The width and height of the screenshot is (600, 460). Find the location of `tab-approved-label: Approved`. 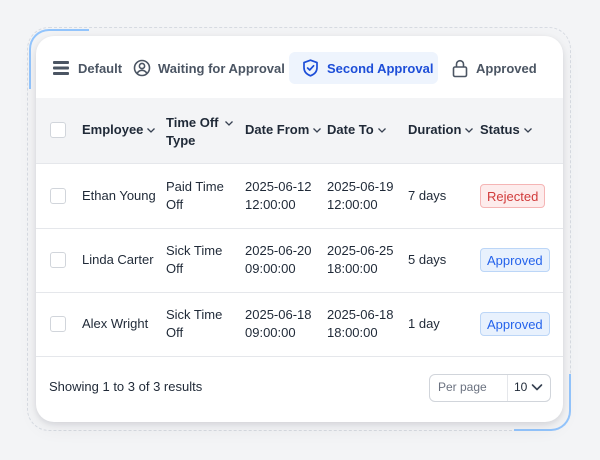

tab-approved-label: Approved is located at coordinates (506, 68).